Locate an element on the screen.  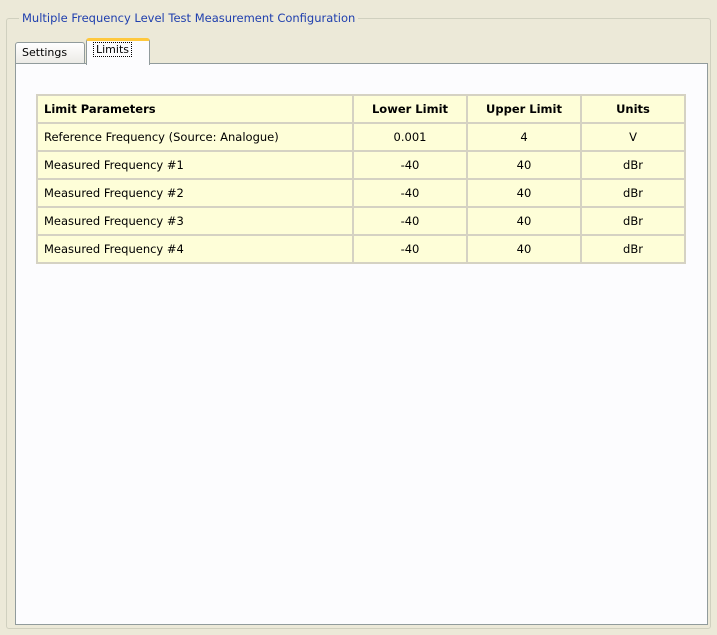
column-header-upper-limit: Upper Limit is located at coordinates (524, 109).